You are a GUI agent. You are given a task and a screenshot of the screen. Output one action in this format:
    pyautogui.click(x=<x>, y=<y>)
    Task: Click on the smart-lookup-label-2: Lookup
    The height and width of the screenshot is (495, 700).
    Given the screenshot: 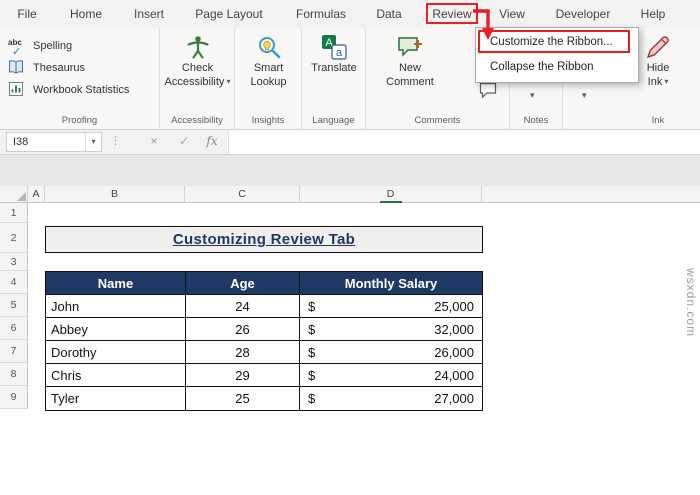 What is the action you would take?
    pyautogui.click(x=268, y=82)
    